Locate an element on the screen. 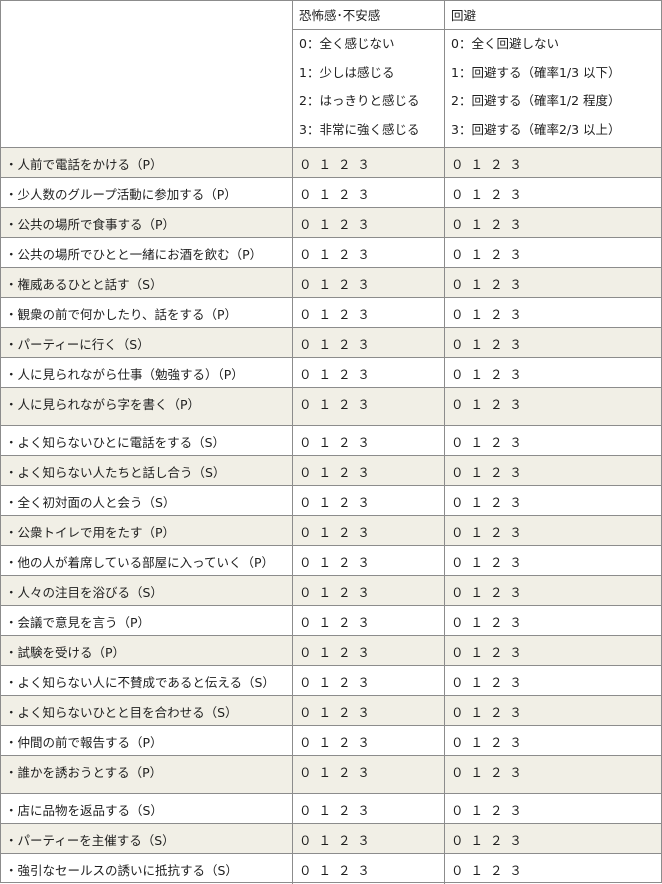 The width and height of the screenshot is (662, 884). situation-label: ・人々の注目を浴びる（S） is located at coordinates (147, 590).